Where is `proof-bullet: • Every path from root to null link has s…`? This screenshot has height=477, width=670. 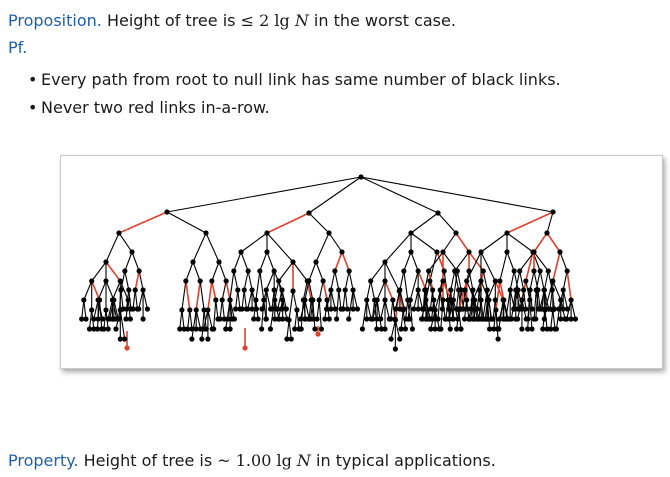
proof-bullet: • Every path from root to null link has s… is located at coordinates (294, 79).